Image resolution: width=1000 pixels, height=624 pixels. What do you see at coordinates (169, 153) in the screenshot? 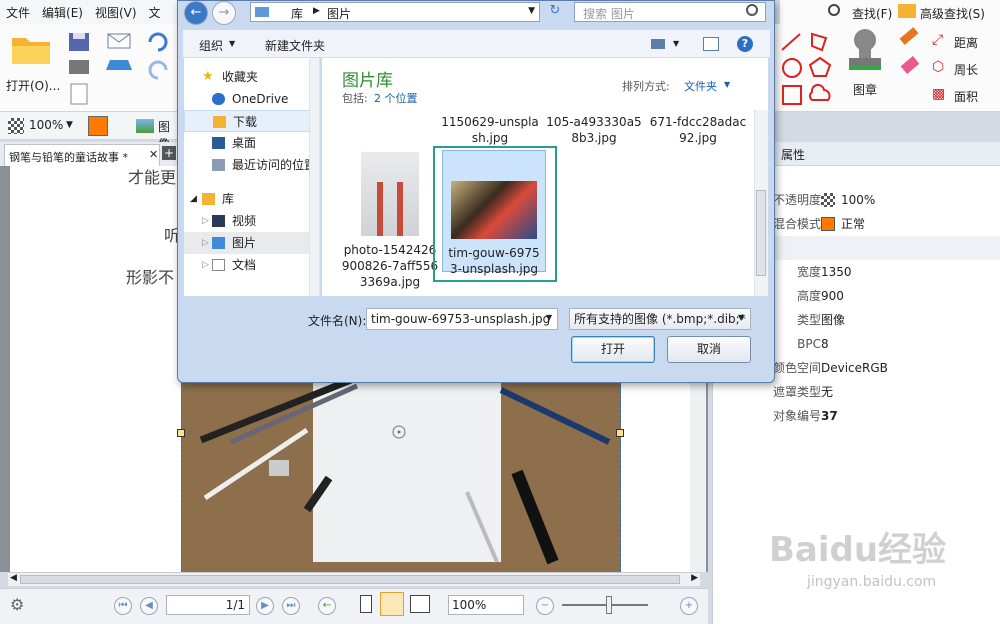
I see `new-tab-button: +` at bounding box center [169, 153].